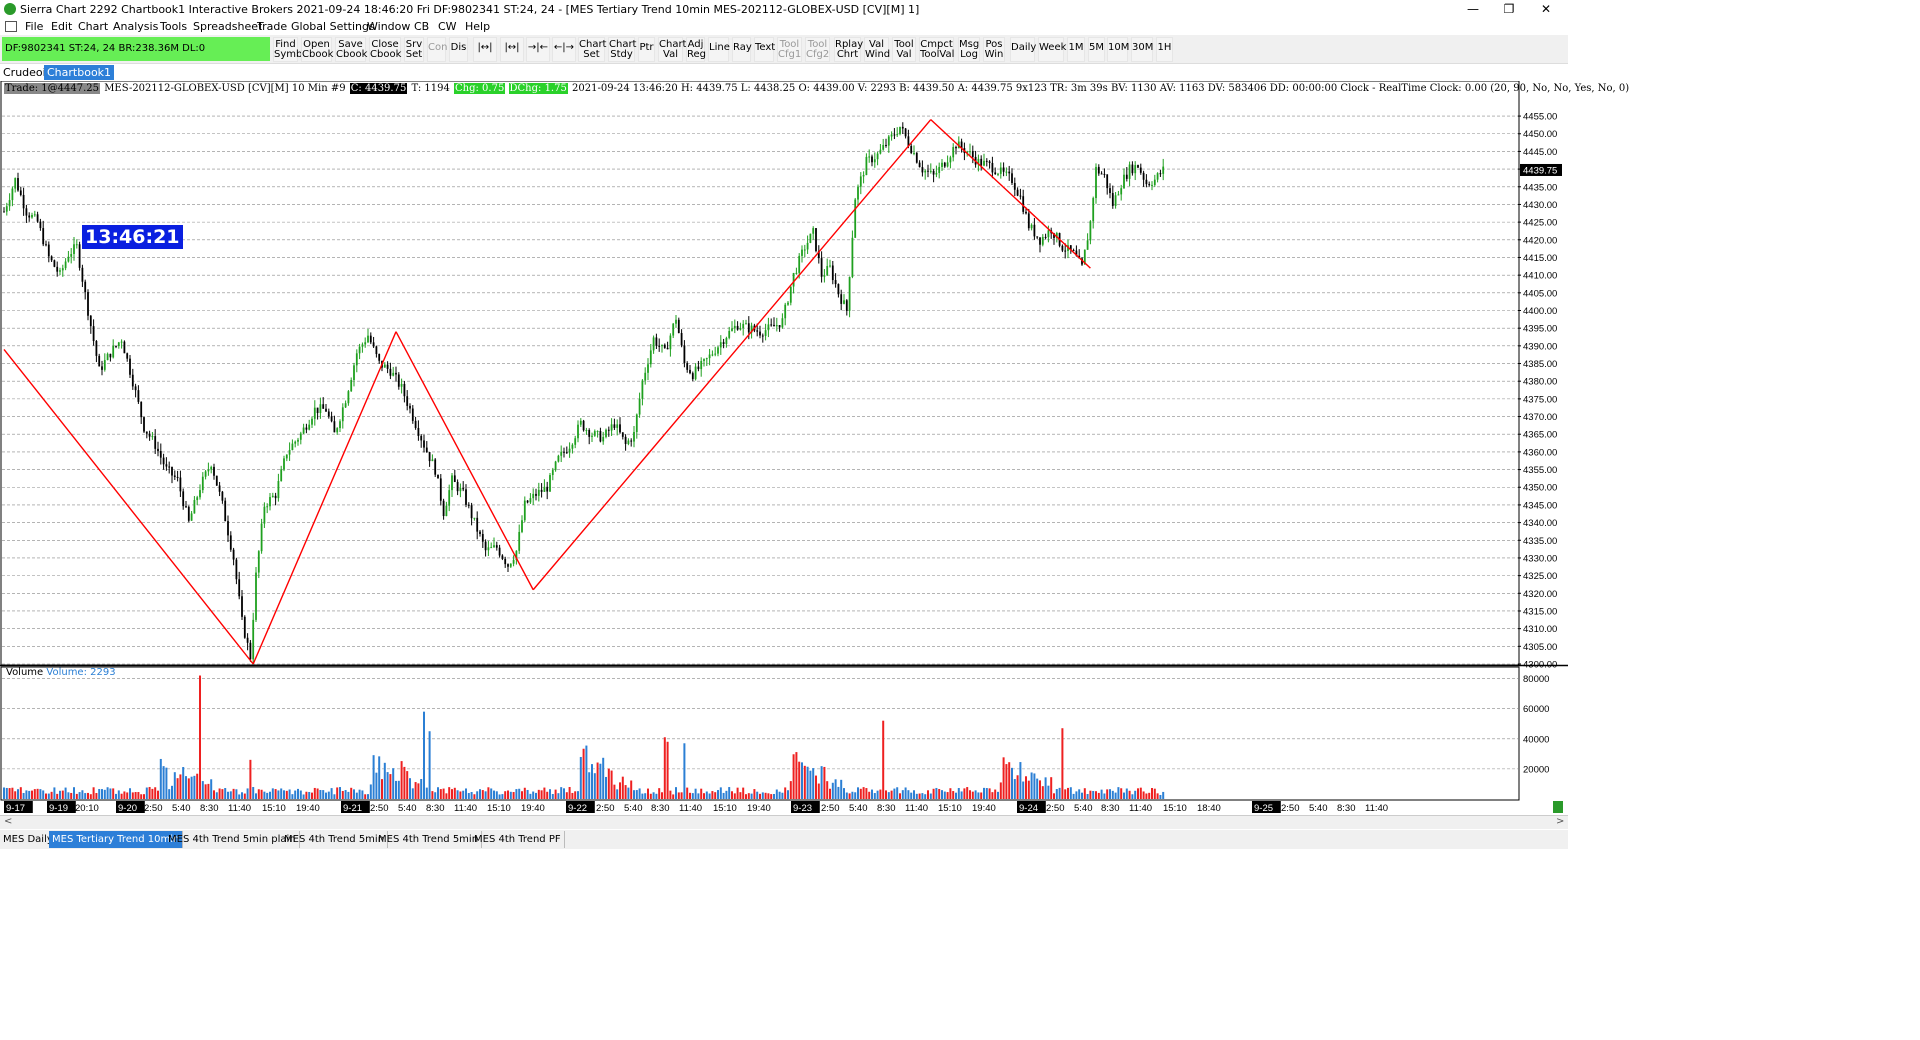 The width and height of the screenshot is (1920, 1040). Describe the element at coordinates (1546, 9) in the screenshot. I see `close-button: ✕` at that location.